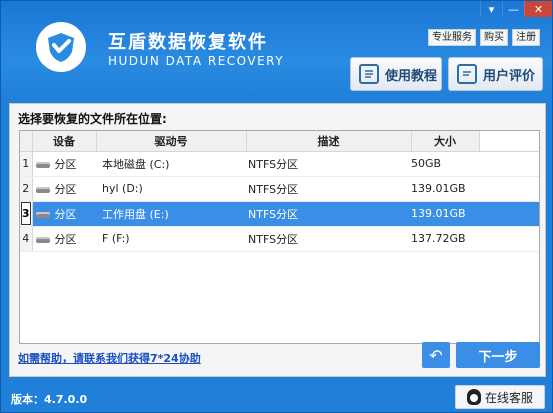 Image resolution: width=553 pixels, height=413 pixels. Describe the element at coordinates (61, 47) in the screenshot. I see `shield-check-icon` at that location.